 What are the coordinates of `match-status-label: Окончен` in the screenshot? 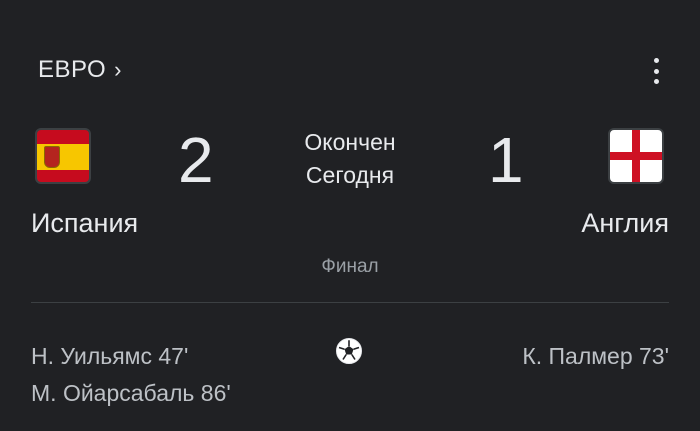 It's located at (350, 142).